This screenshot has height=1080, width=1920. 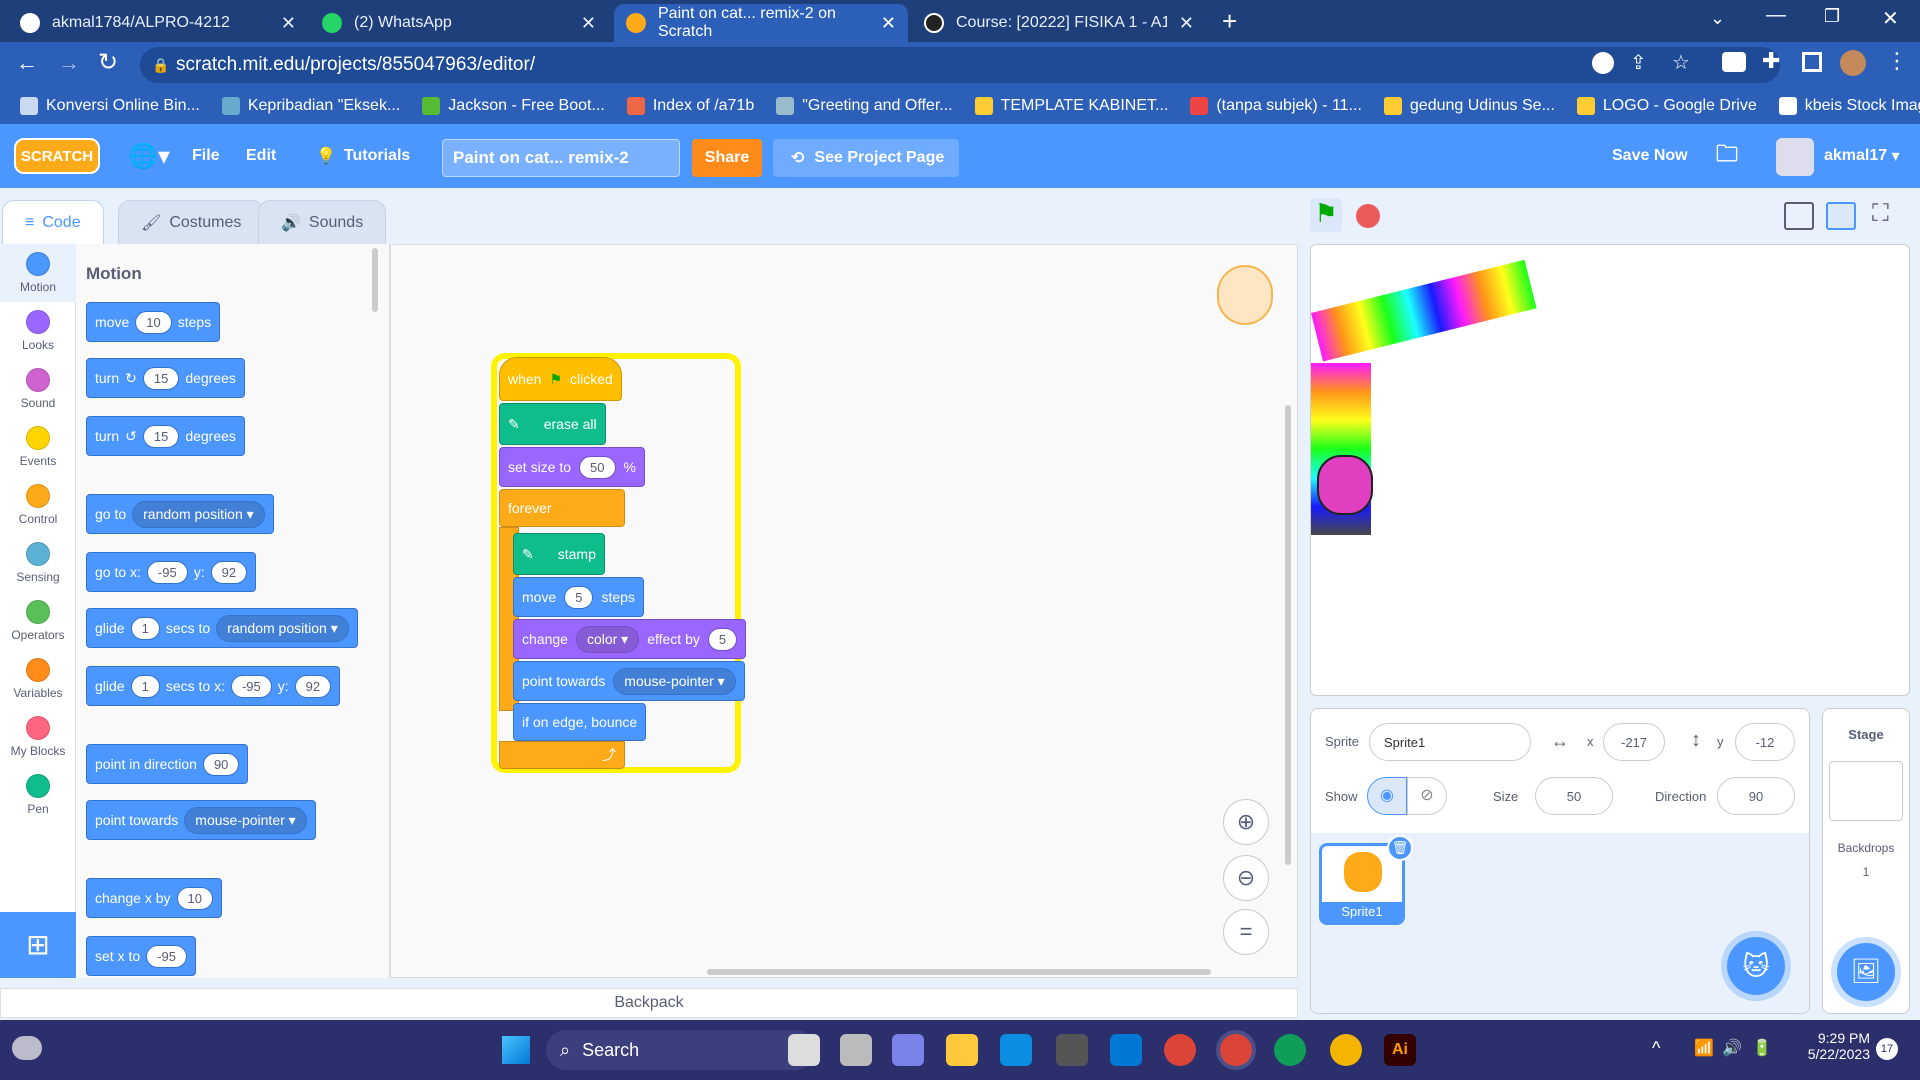 What do you see at coordinates (165, 378) in the screenshot?
I see `block-turn-right: turn ↻ 15 degrees` at bounding box center [165, 378].